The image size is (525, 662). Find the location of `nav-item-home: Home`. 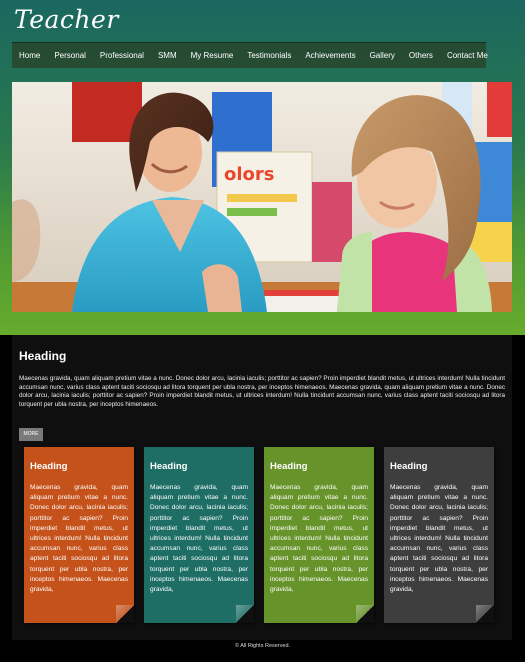

nav-item-home: Home is located at coordinates (29, 55).